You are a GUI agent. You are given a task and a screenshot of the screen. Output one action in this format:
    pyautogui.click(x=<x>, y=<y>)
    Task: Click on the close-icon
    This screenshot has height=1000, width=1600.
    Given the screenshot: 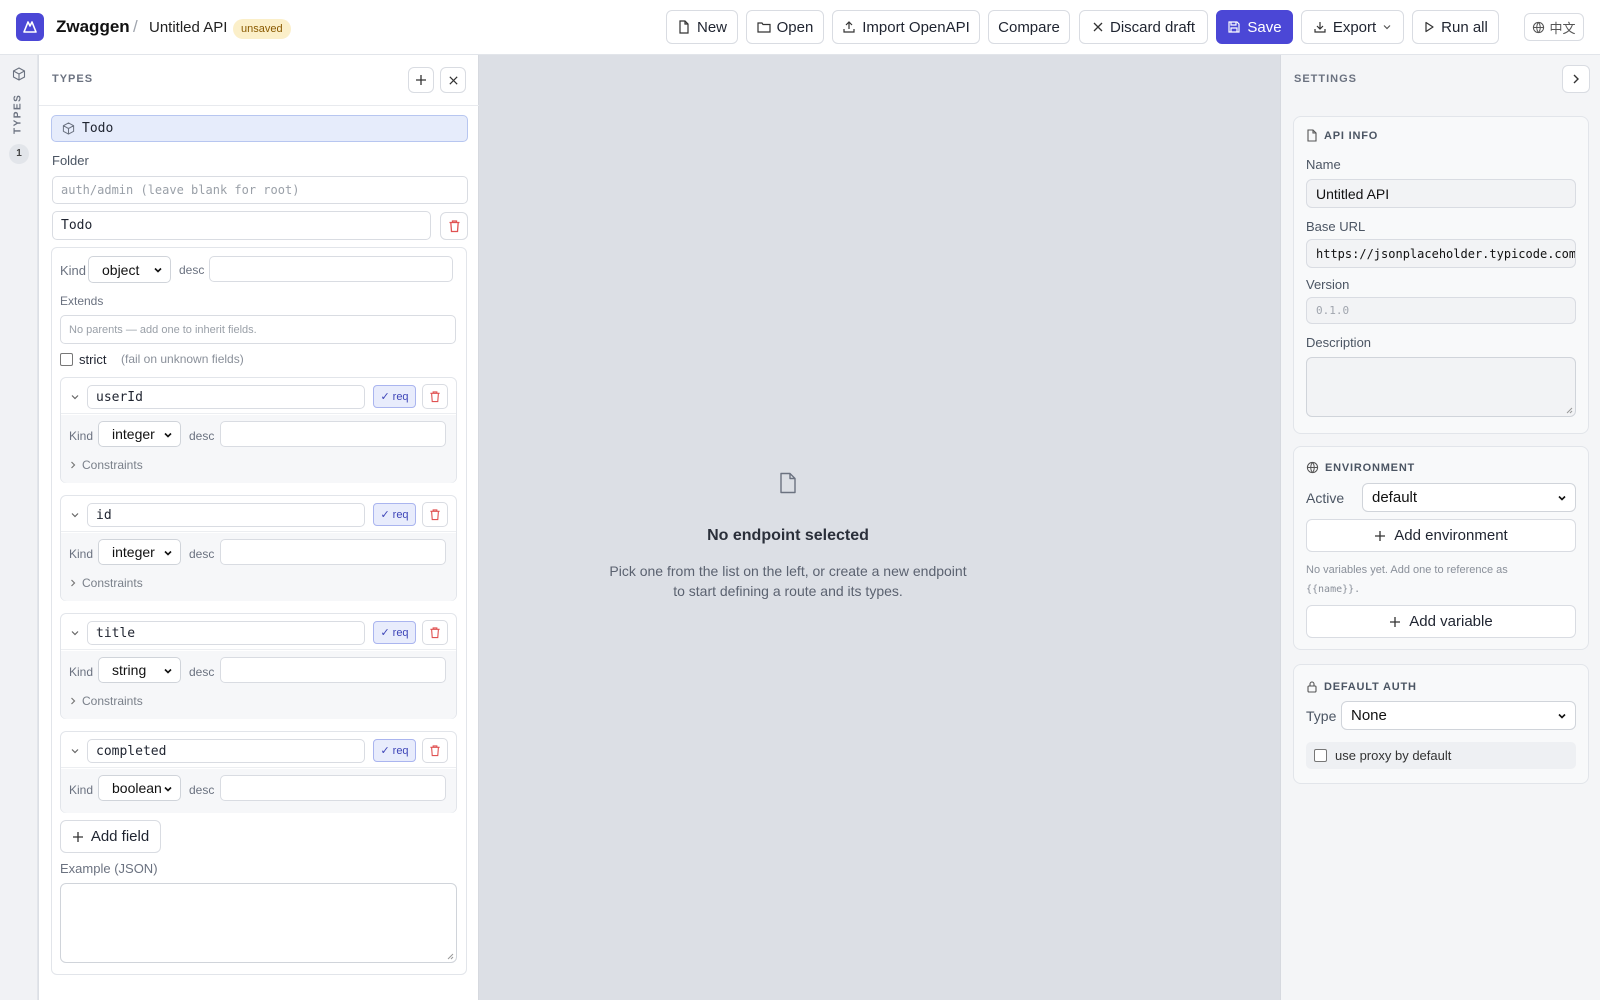 What is the action you would take?
    pyautogui.click(x=453, y=80)
    